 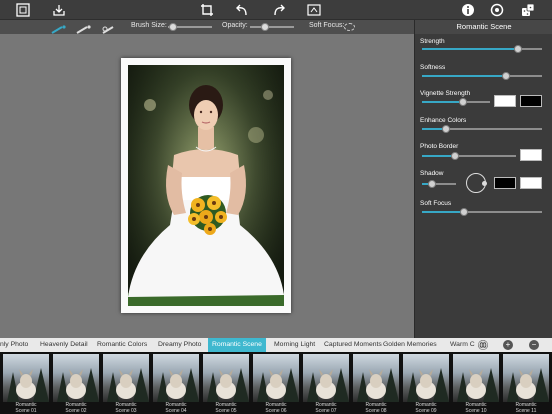 What do you see at coordinates (432, 173) in the screenshot?
I see `shadow-label: Shadow` at bounding box center [432, 173].